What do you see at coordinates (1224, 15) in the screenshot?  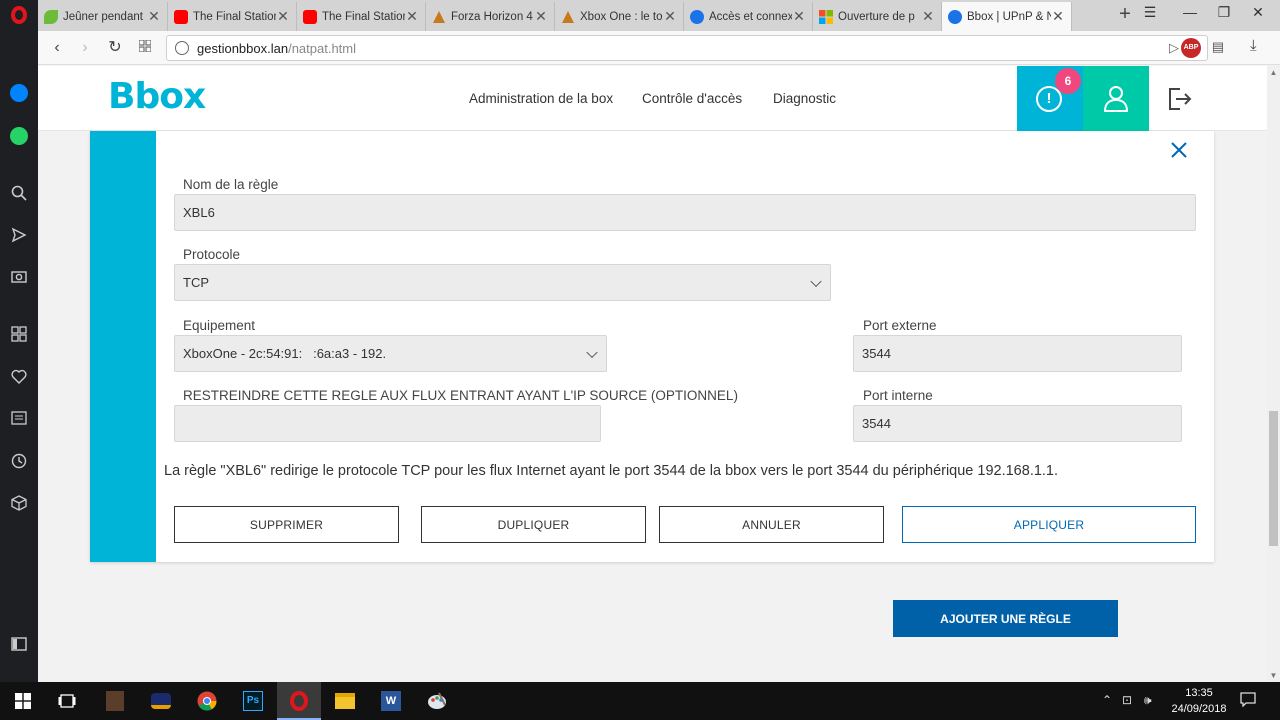 I see `restore-icon: ❐` at bounding box center [1224, 15].